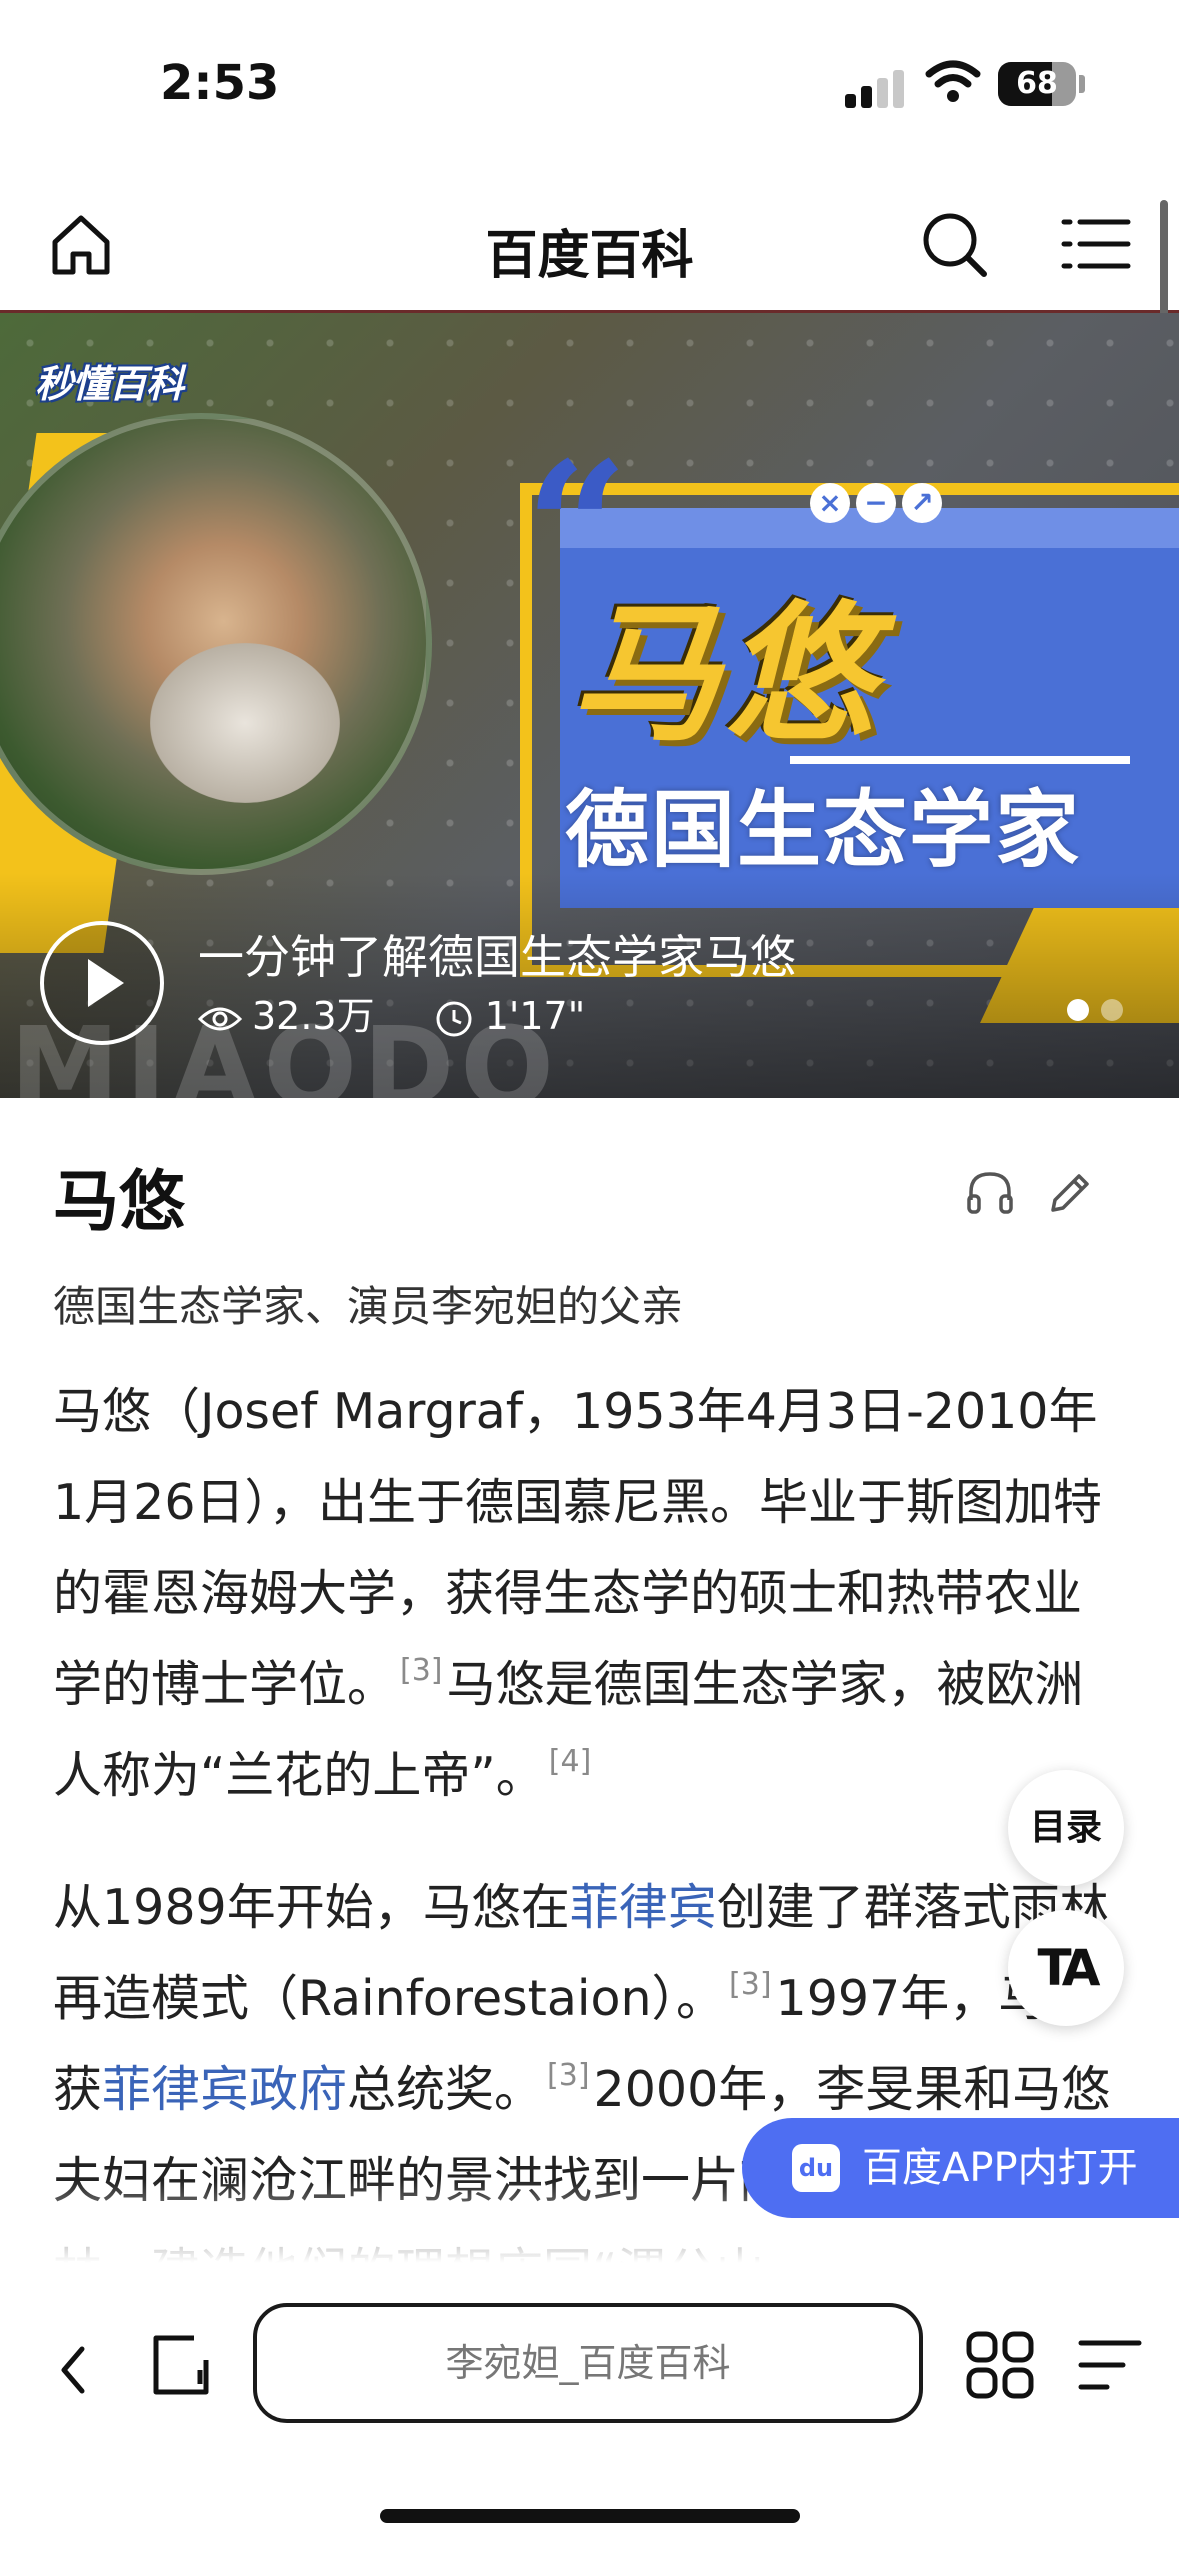 This screenshot has width=1179, height=2556. I want to click on grid-icon, so click(1000, 2365).